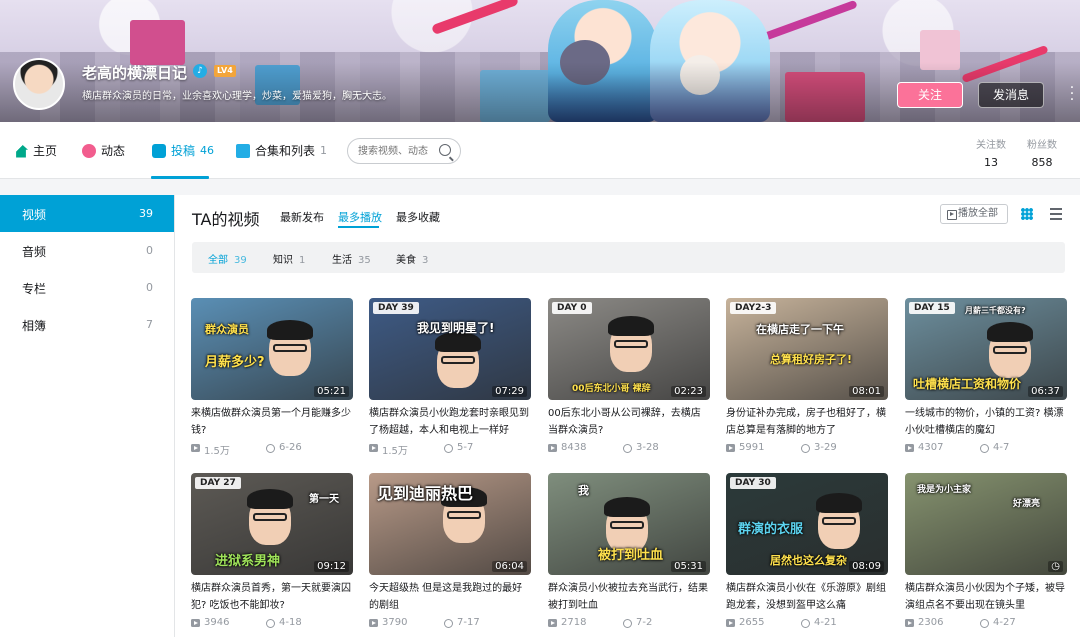 Image resolution: width=1080 pixels, height=637 pixels. I want to click on thumbnail-caption: 月薪多少?, so click(235, 362).